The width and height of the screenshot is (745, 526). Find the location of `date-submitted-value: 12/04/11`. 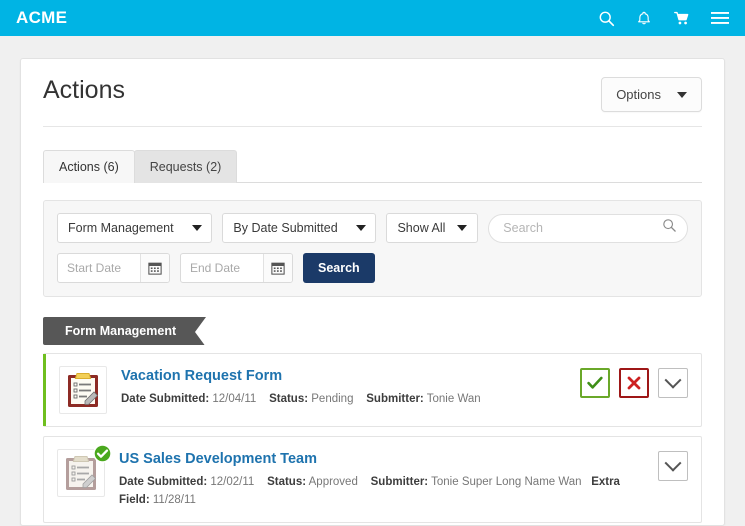

date-submitted-value: 12/04/11 is located at coordinates (234, 399).